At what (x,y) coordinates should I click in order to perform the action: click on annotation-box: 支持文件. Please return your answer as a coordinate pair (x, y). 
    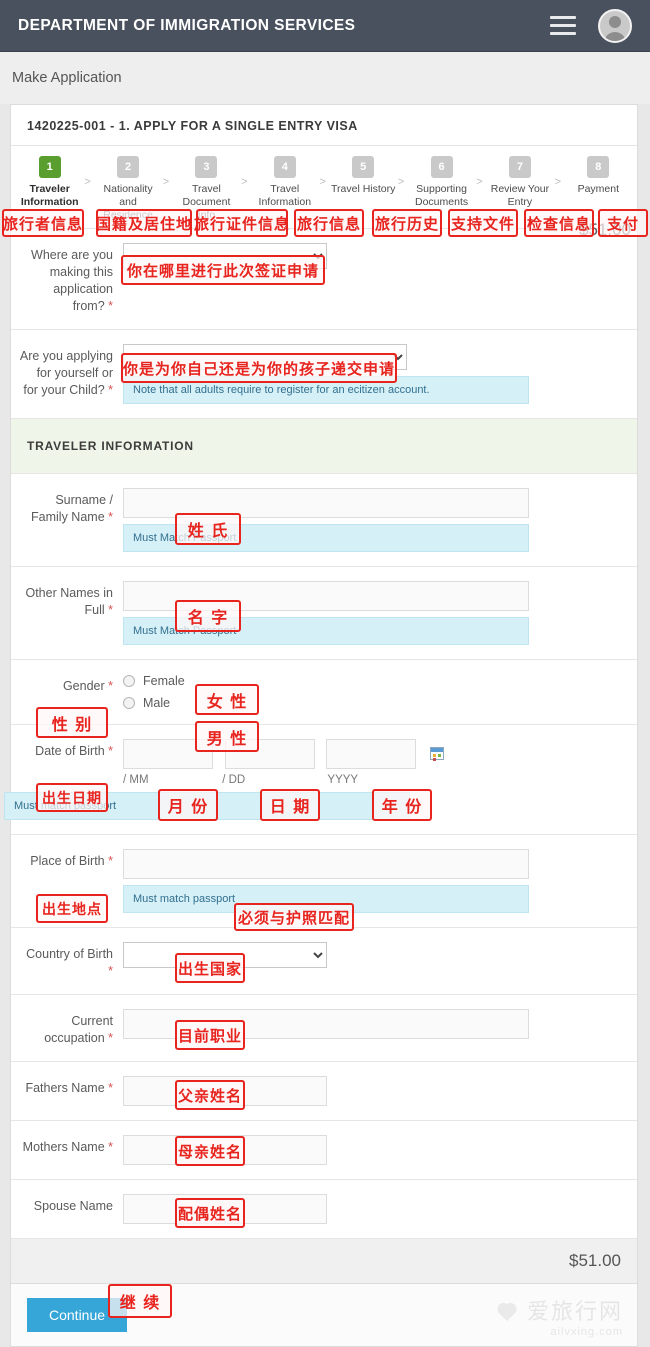
    Looking at the image, I should click on (483, 223).